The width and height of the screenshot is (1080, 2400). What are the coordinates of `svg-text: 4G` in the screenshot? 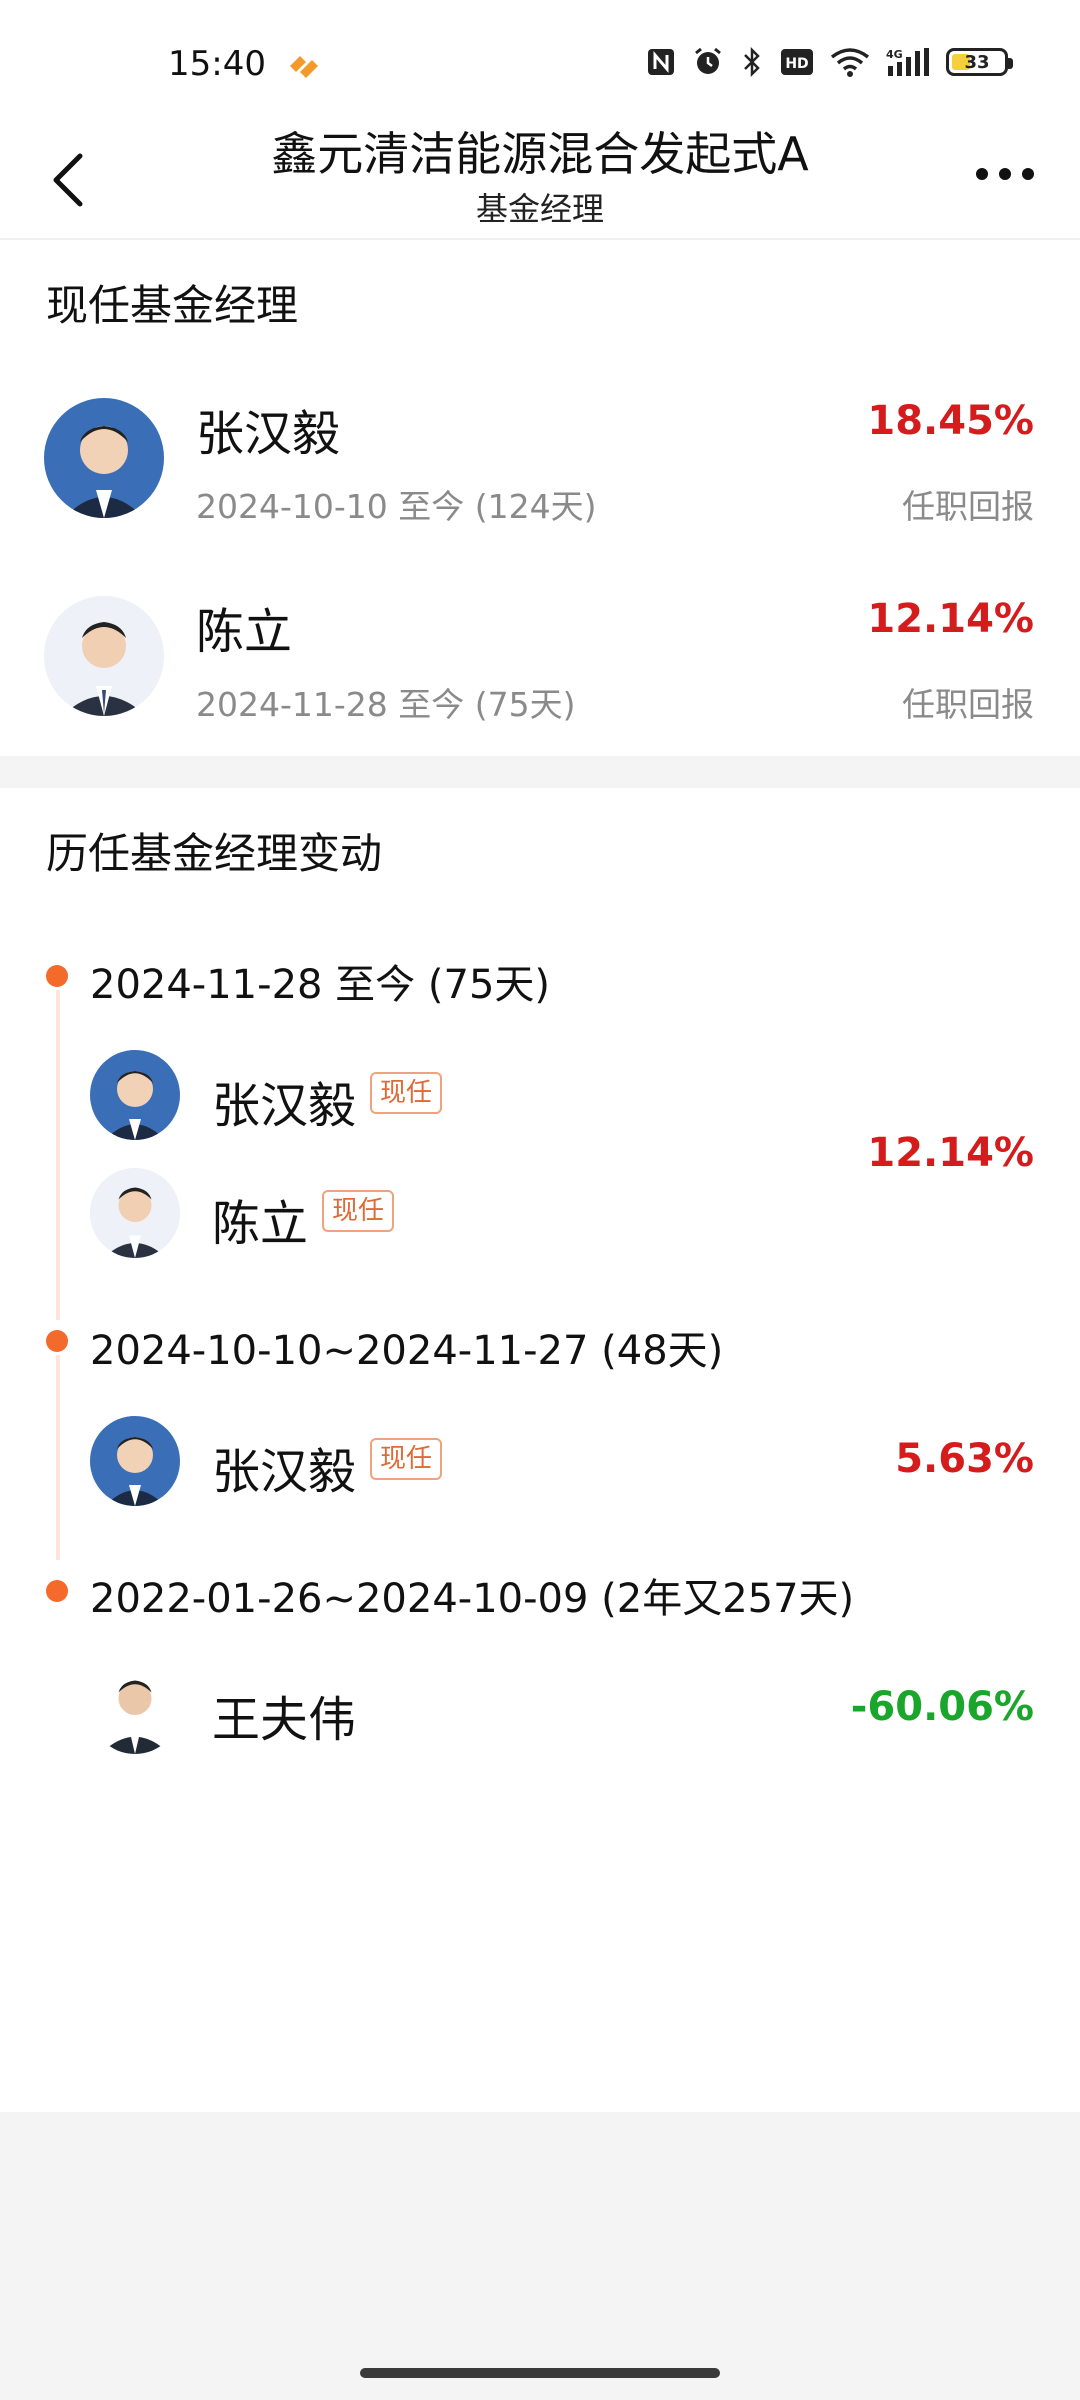 It's located at (894, 54).